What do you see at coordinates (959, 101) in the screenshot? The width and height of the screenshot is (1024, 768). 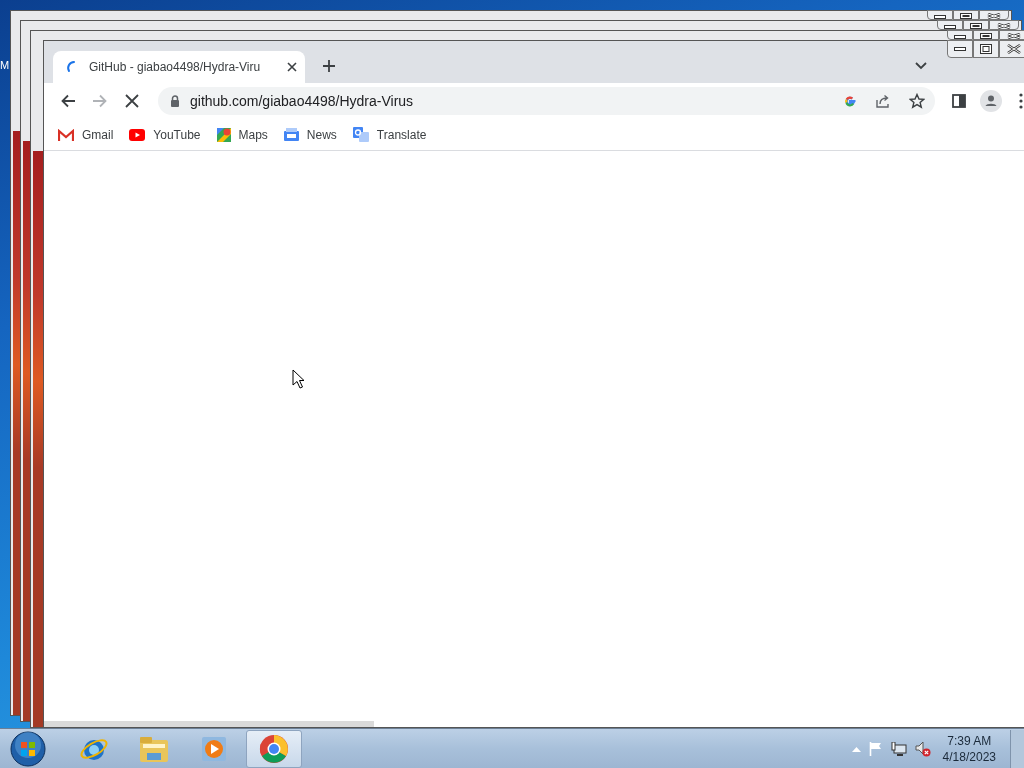 I see `side-panel-icon` at bounding box center [959, 101].